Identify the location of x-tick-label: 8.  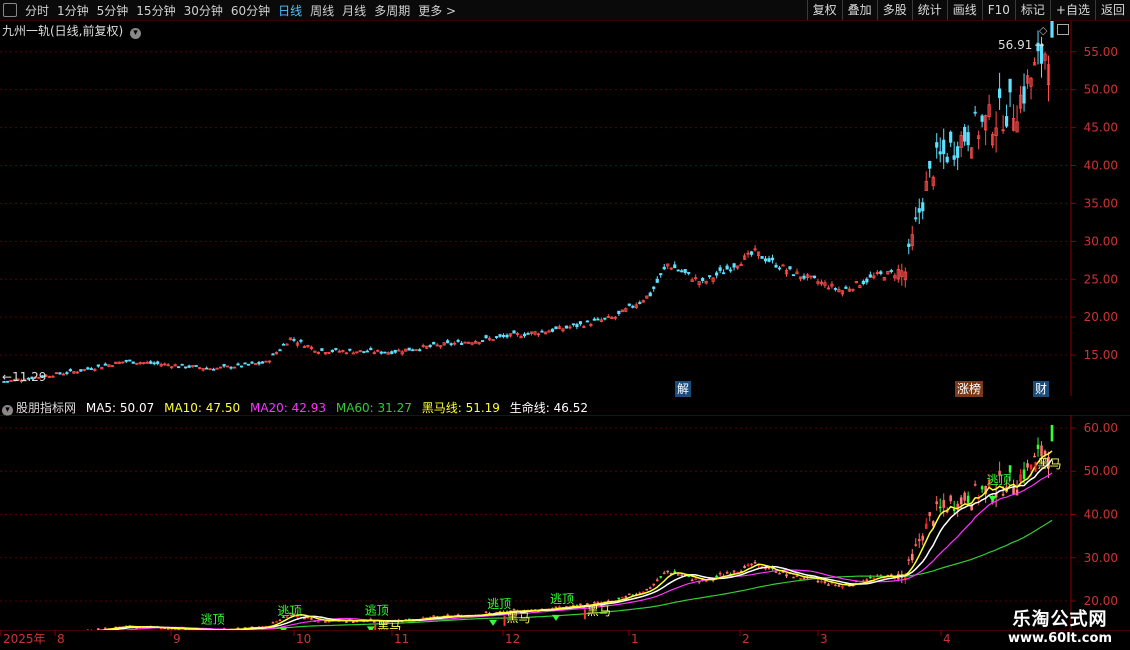
(61, 639).